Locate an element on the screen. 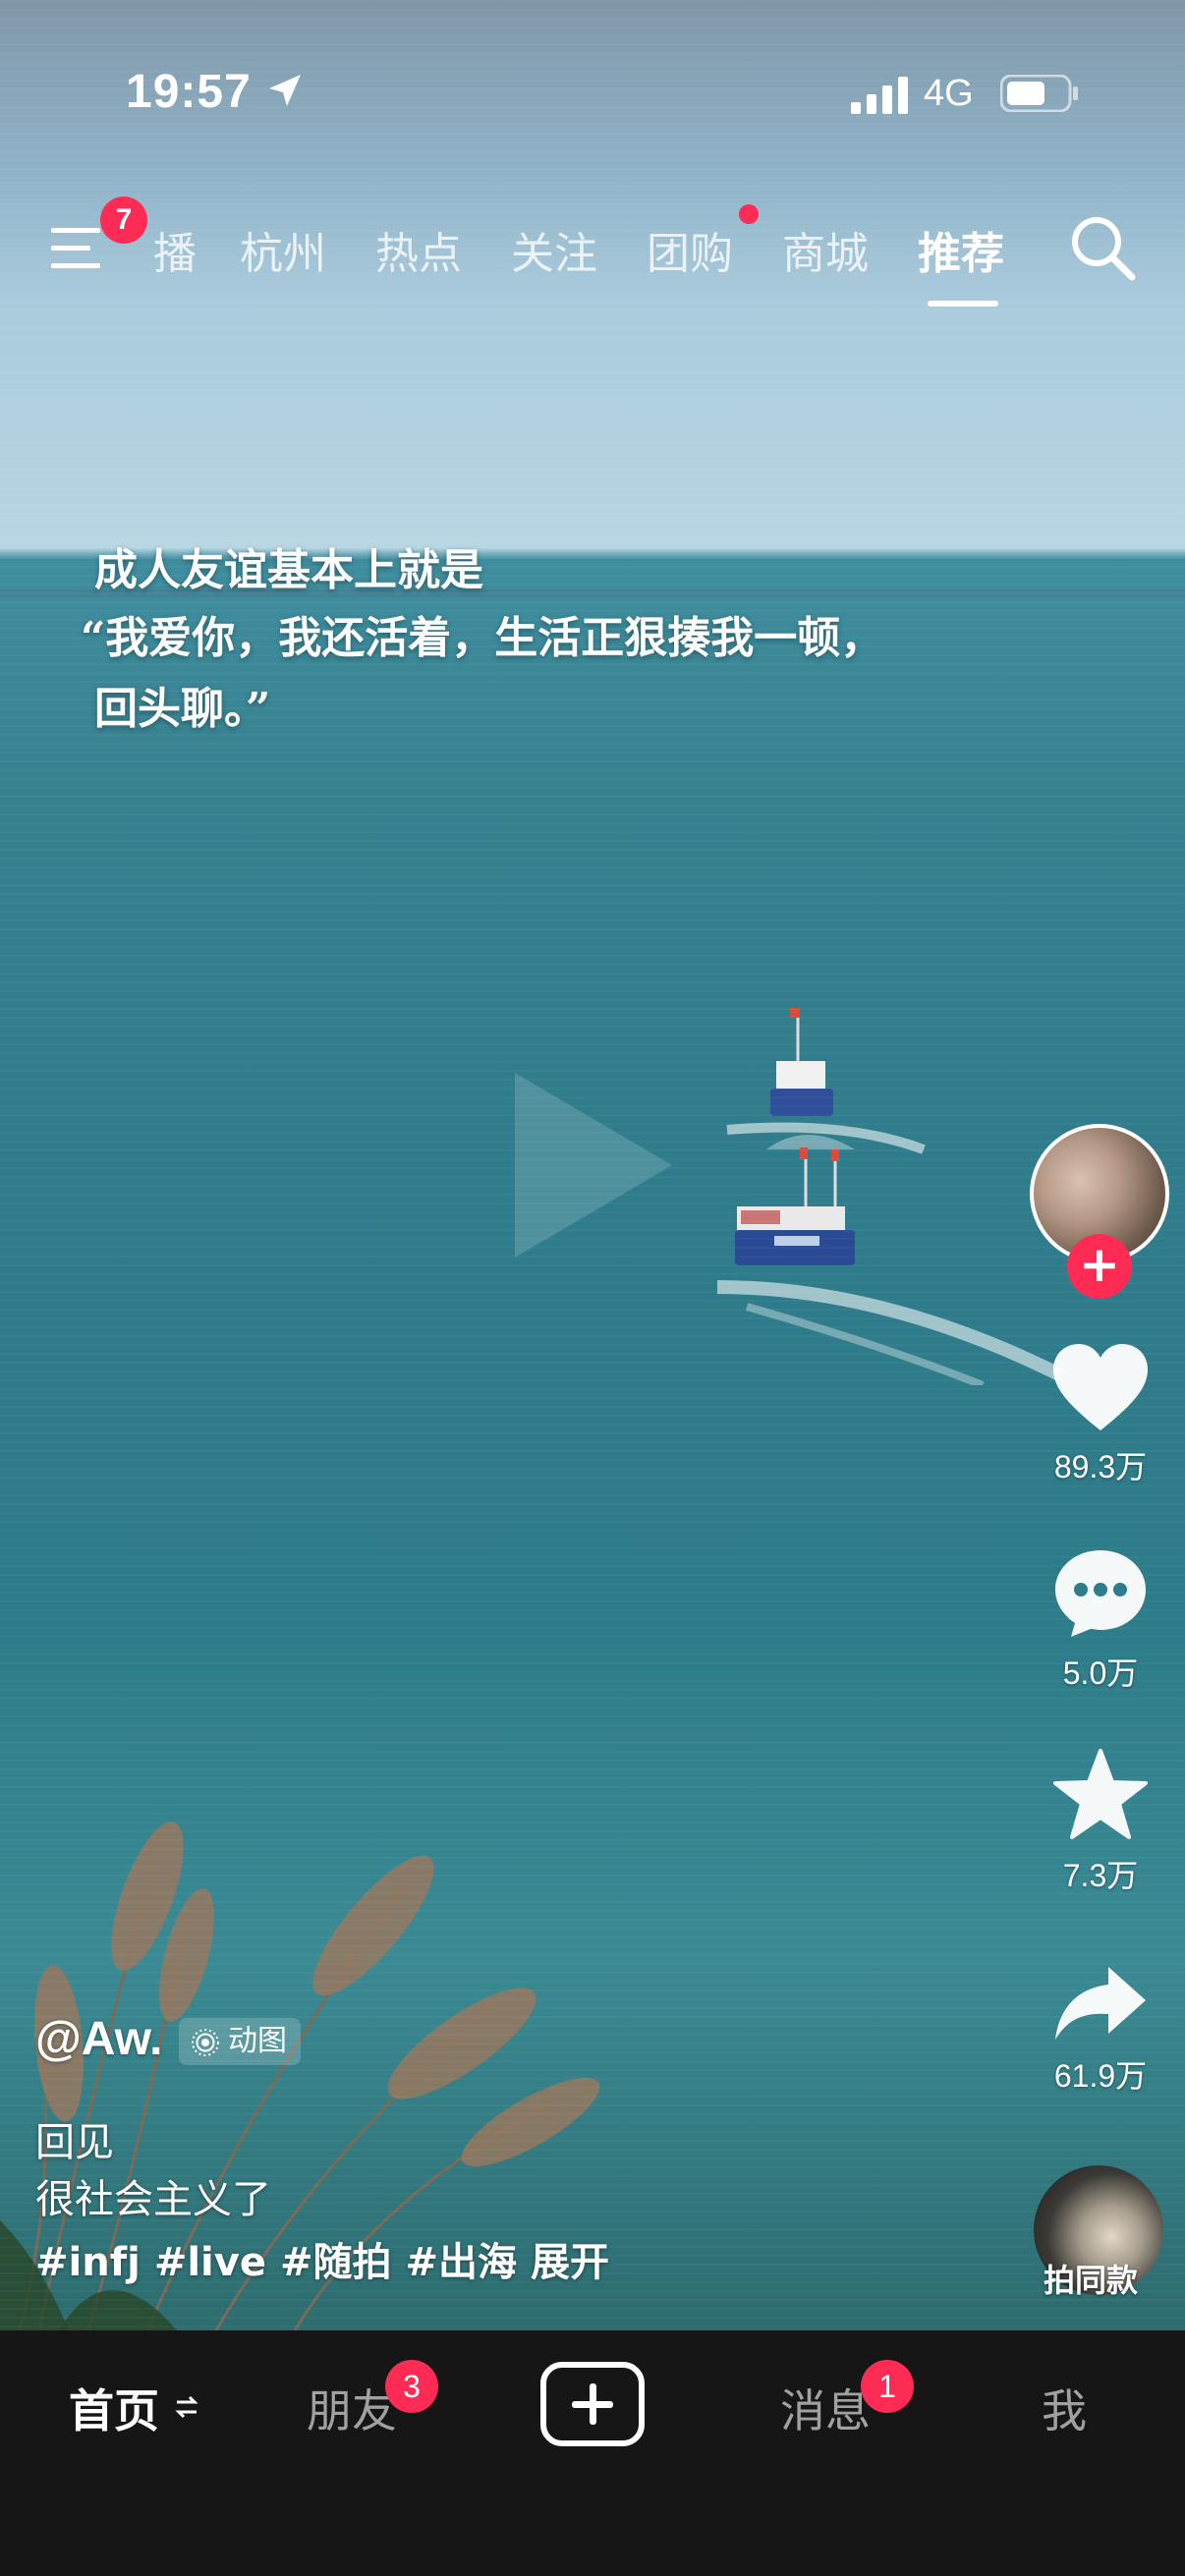 The image size is (1185, 2576). tab-hangzhou: 杭州 is located at coordinates (283, 249).